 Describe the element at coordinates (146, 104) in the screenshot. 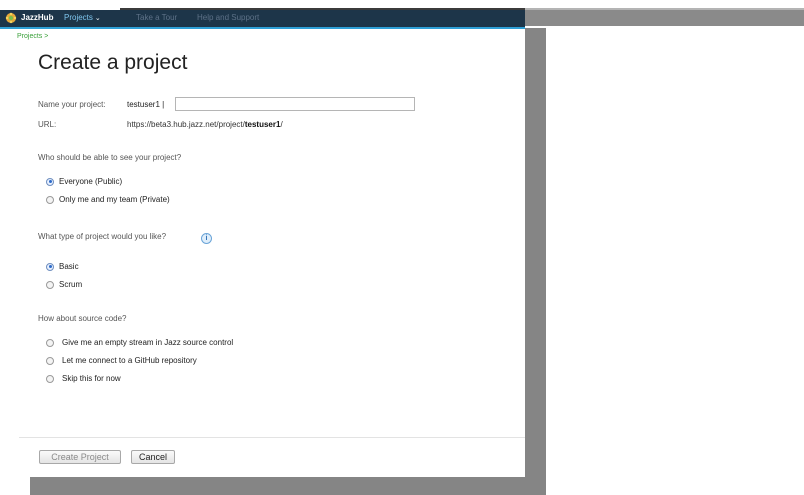

I see `project-name-prefix: testuser1 |` at that location.